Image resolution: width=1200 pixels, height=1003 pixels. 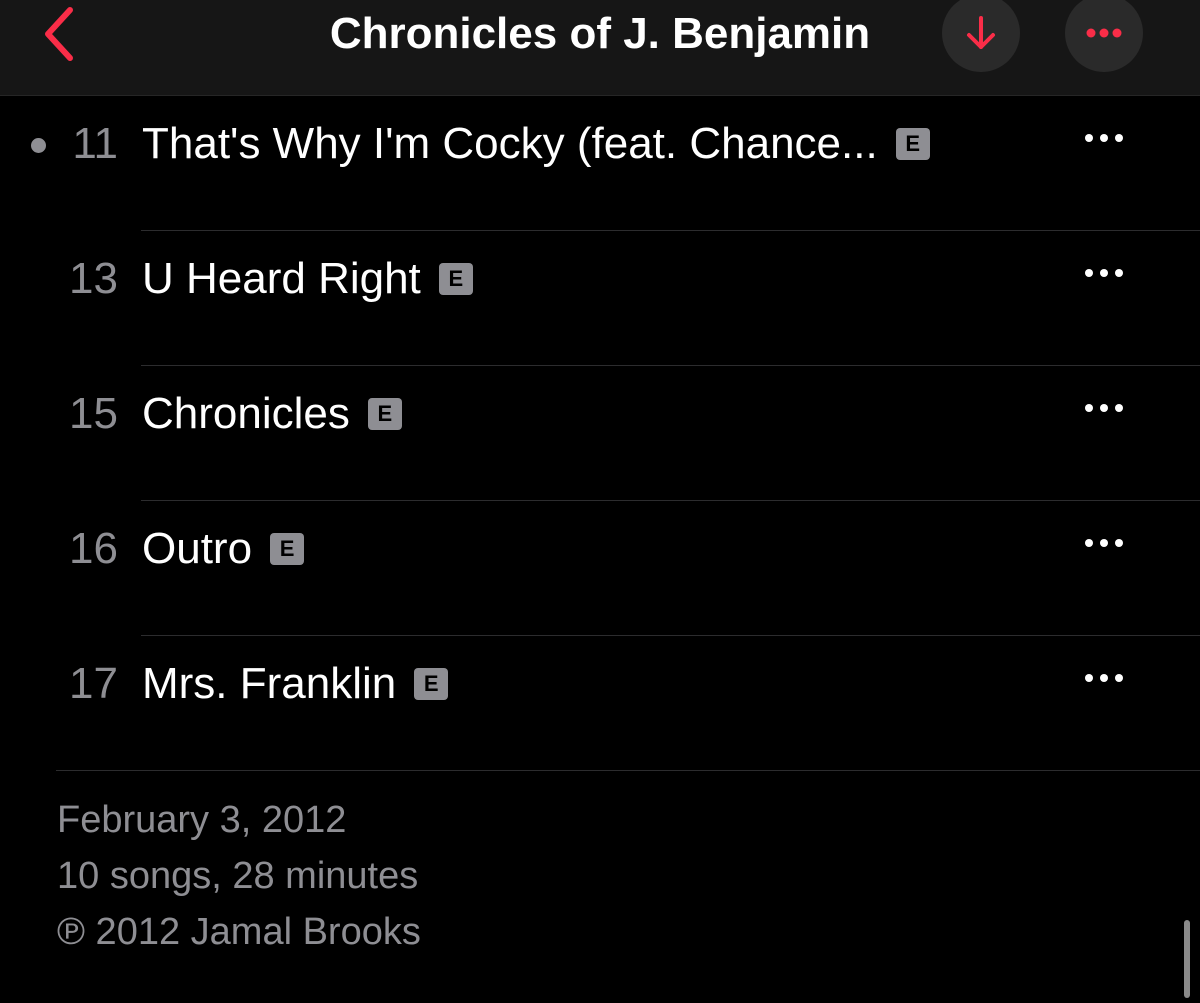 What do you see at coordinates (600, 298) in the screenshot?
I see `track-row: 13 U Heard Right E` at bounding box center [600, 298].